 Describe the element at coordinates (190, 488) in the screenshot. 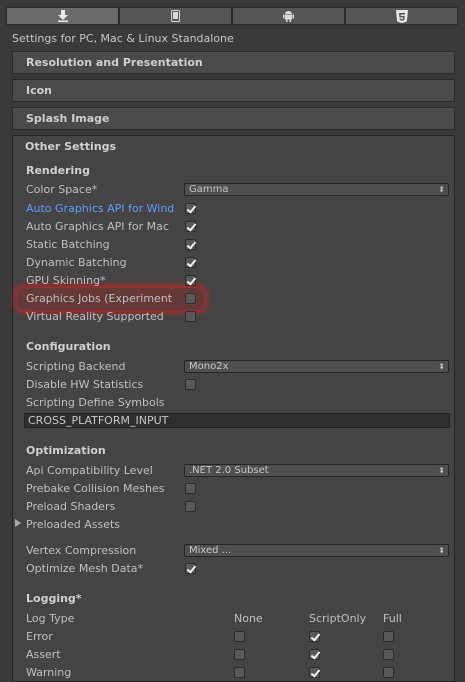

I see `prebake-collision-checkbox` at that location.